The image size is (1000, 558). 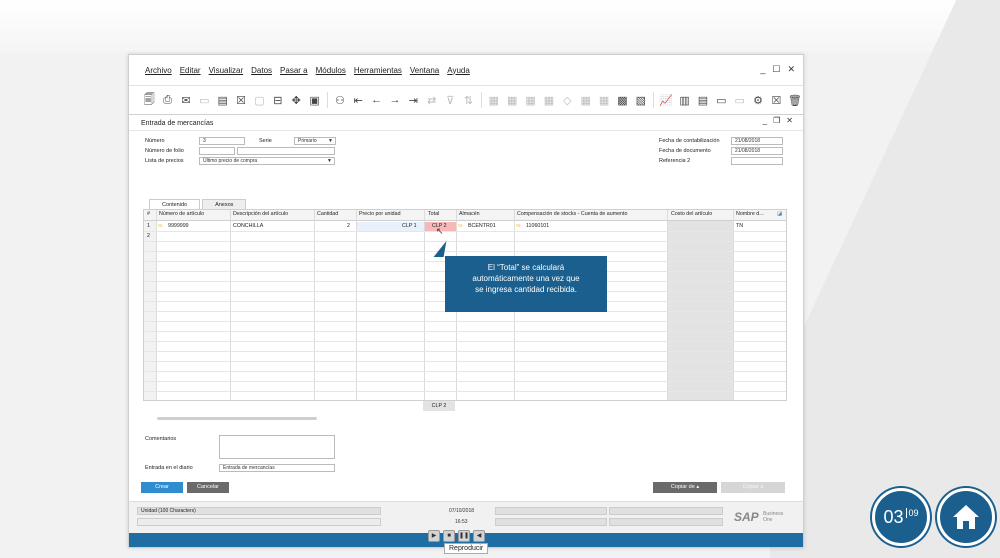 I want to click on crear-button: Crear, so click(x=162, y=487).